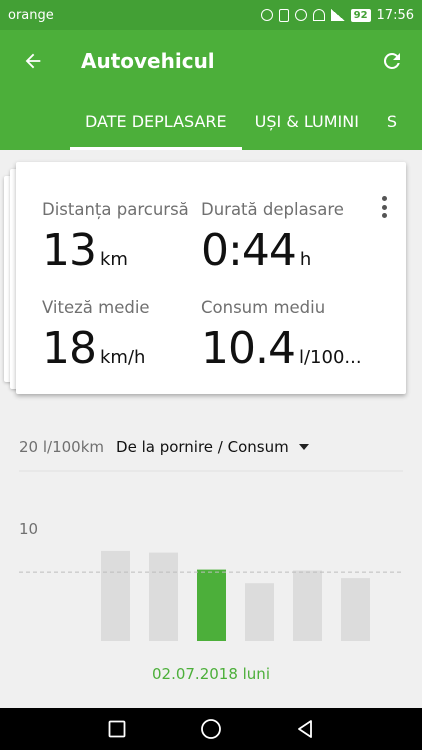  What do you see at coordinates (69, 348) in the screenshot?
I see `metric-number: 18` at bounding box center [69, 348].